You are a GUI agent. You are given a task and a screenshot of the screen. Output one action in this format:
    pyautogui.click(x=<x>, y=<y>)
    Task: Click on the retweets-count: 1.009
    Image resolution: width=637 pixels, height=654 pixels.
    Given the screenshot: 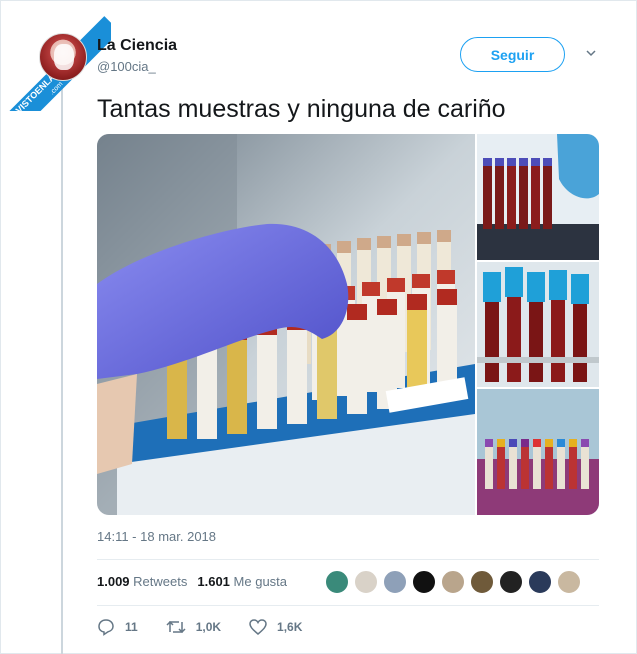 What is the action you would take?
    pyautogui.click(x=113, y=581)
    